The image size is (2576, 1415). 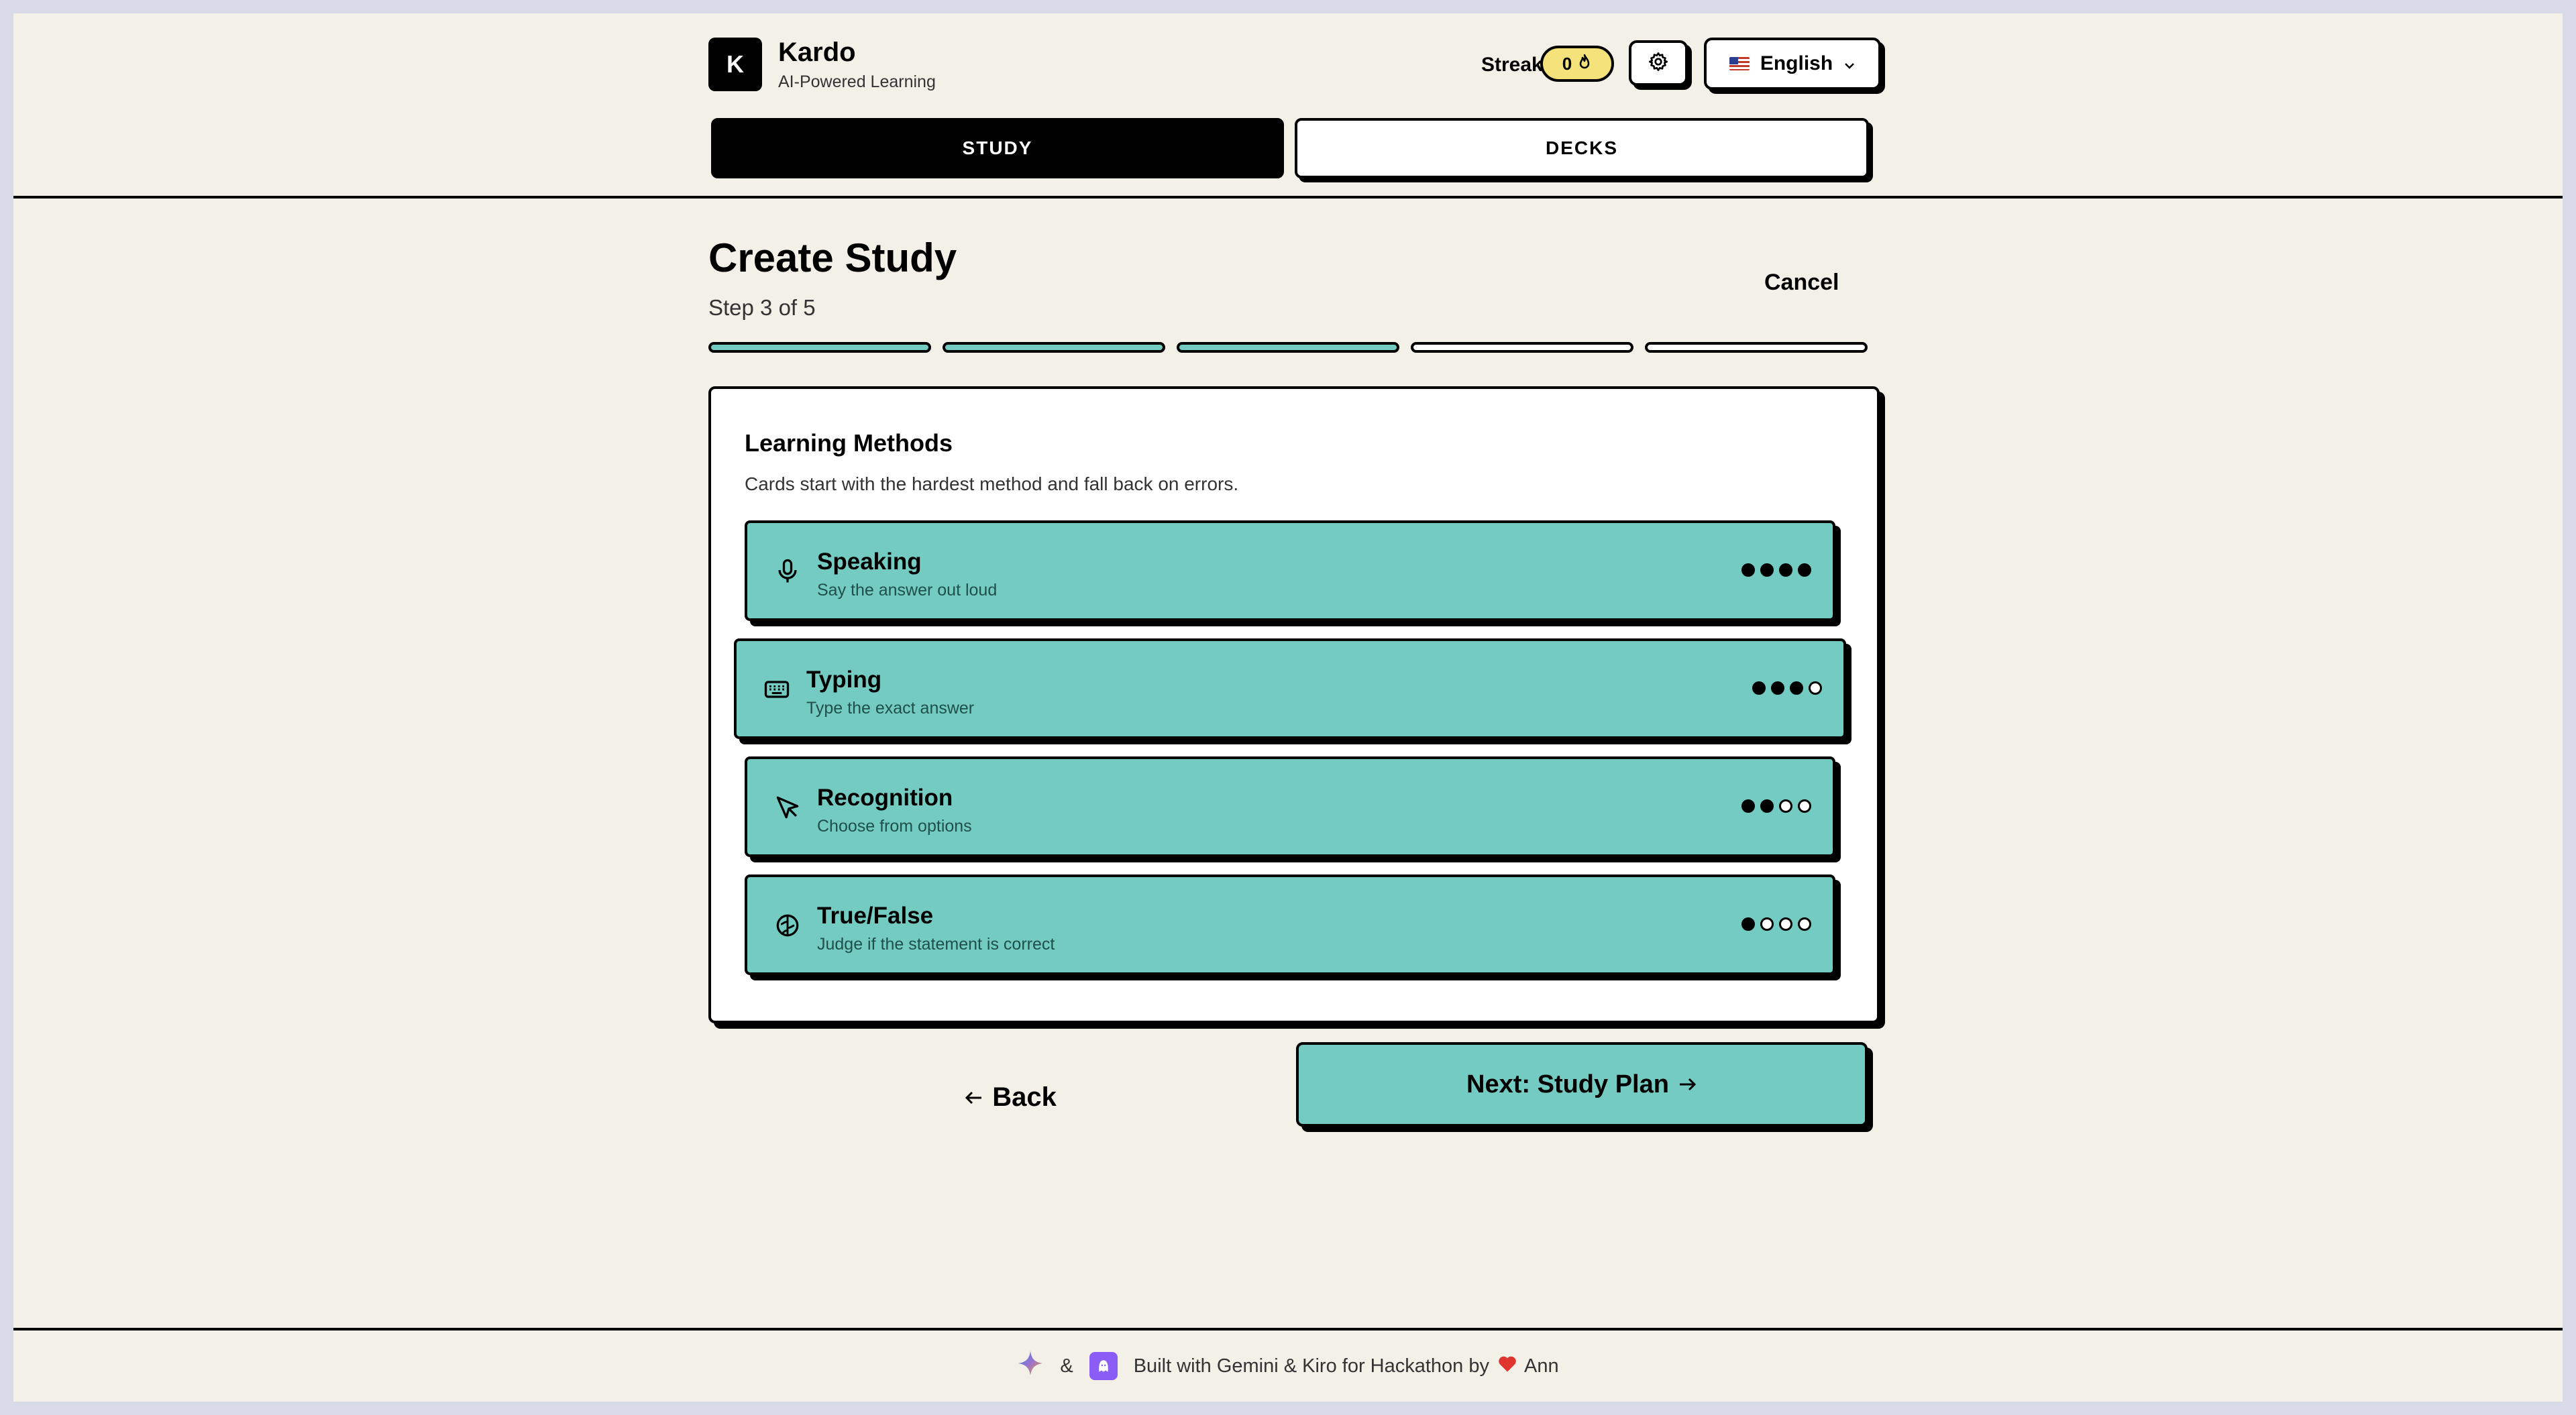 What do you see at coordinates (1739, 63) in the screenshot?
I see `us-flag-icon` at bounding box center [1739, 63].